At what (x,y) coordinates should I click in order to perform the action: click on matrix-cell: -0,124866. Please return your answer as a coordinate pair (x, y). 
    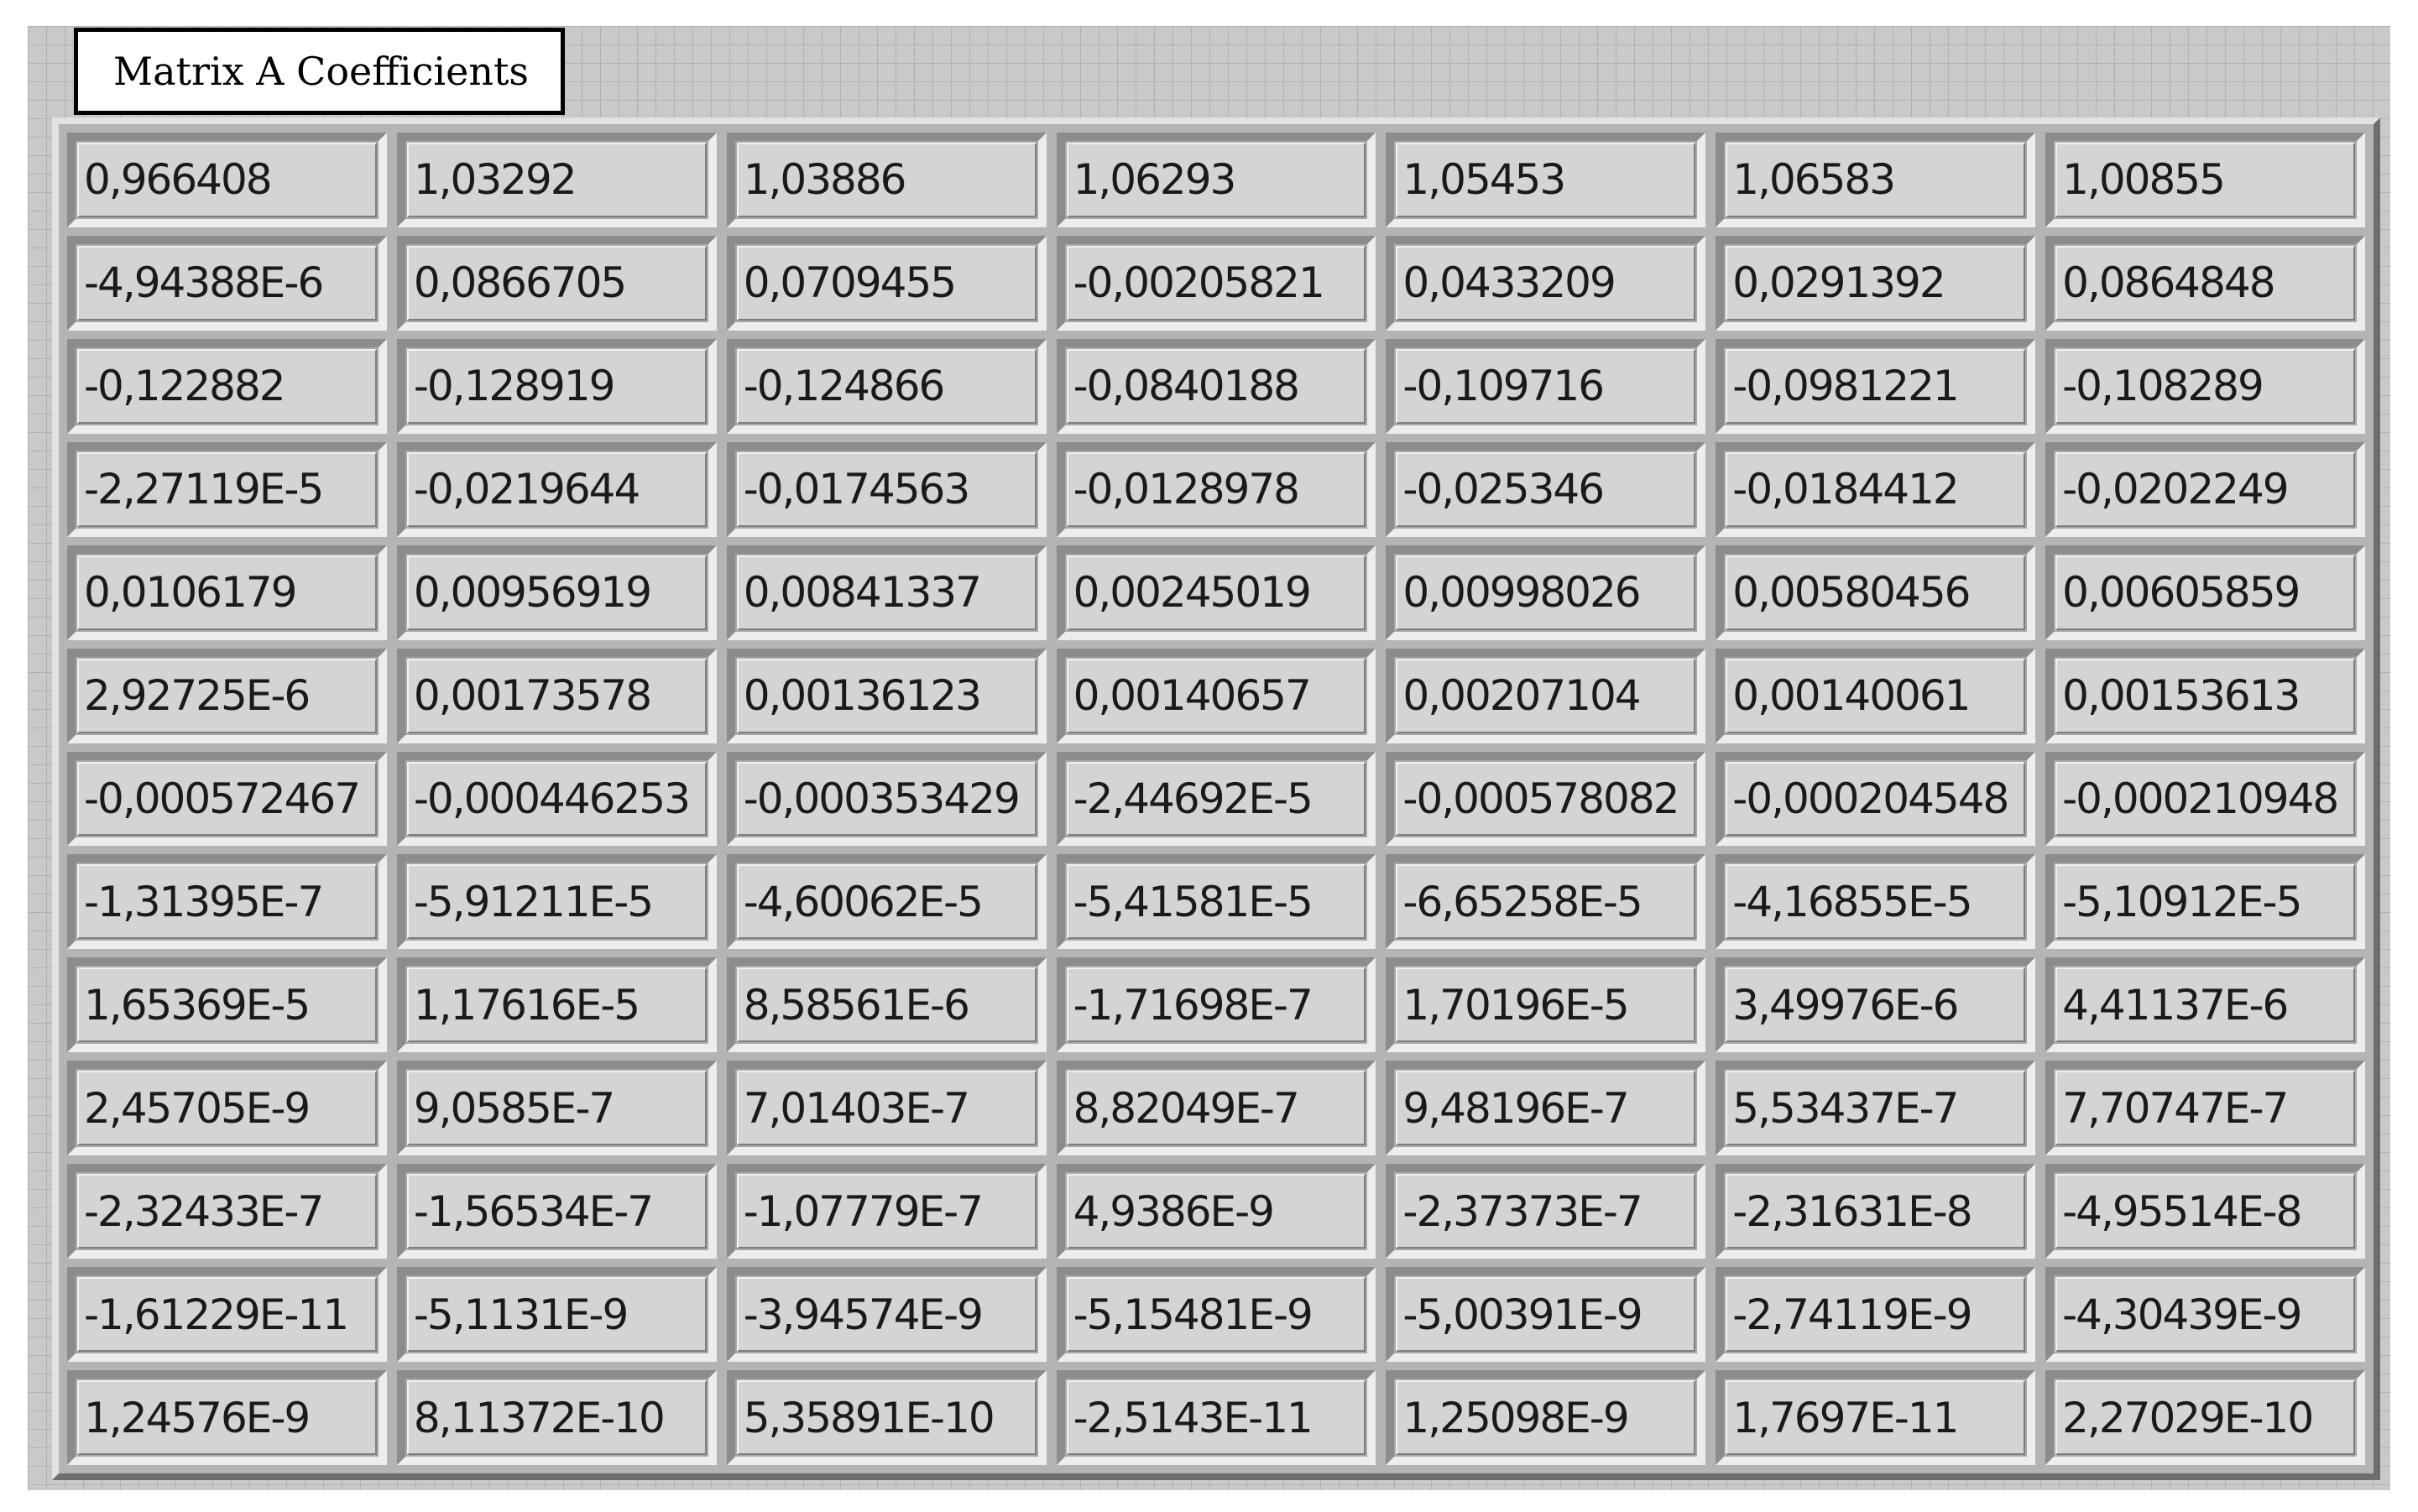
    Looking at the image, I should click on (886, 386).